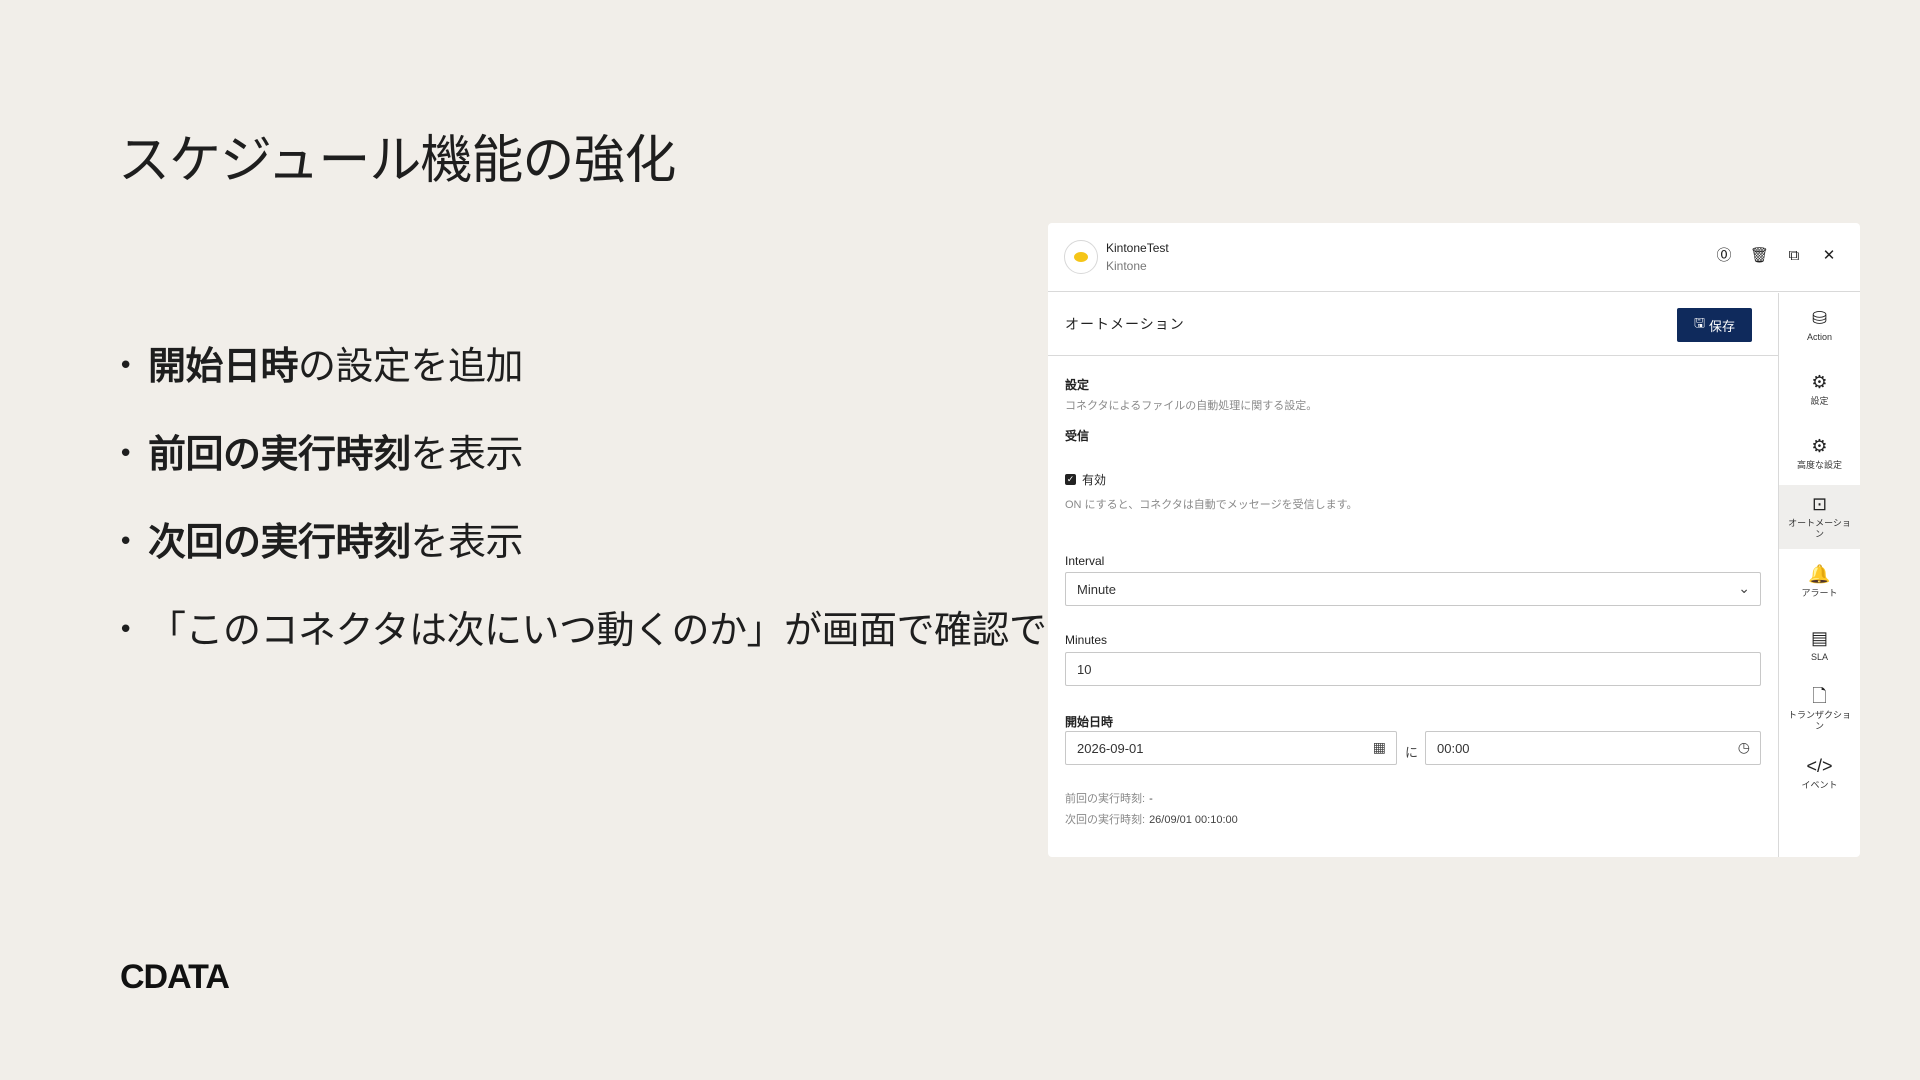 This screenshot has width=1920, height=1080. I want to click on code-icon: </>, so click(1819, 765).